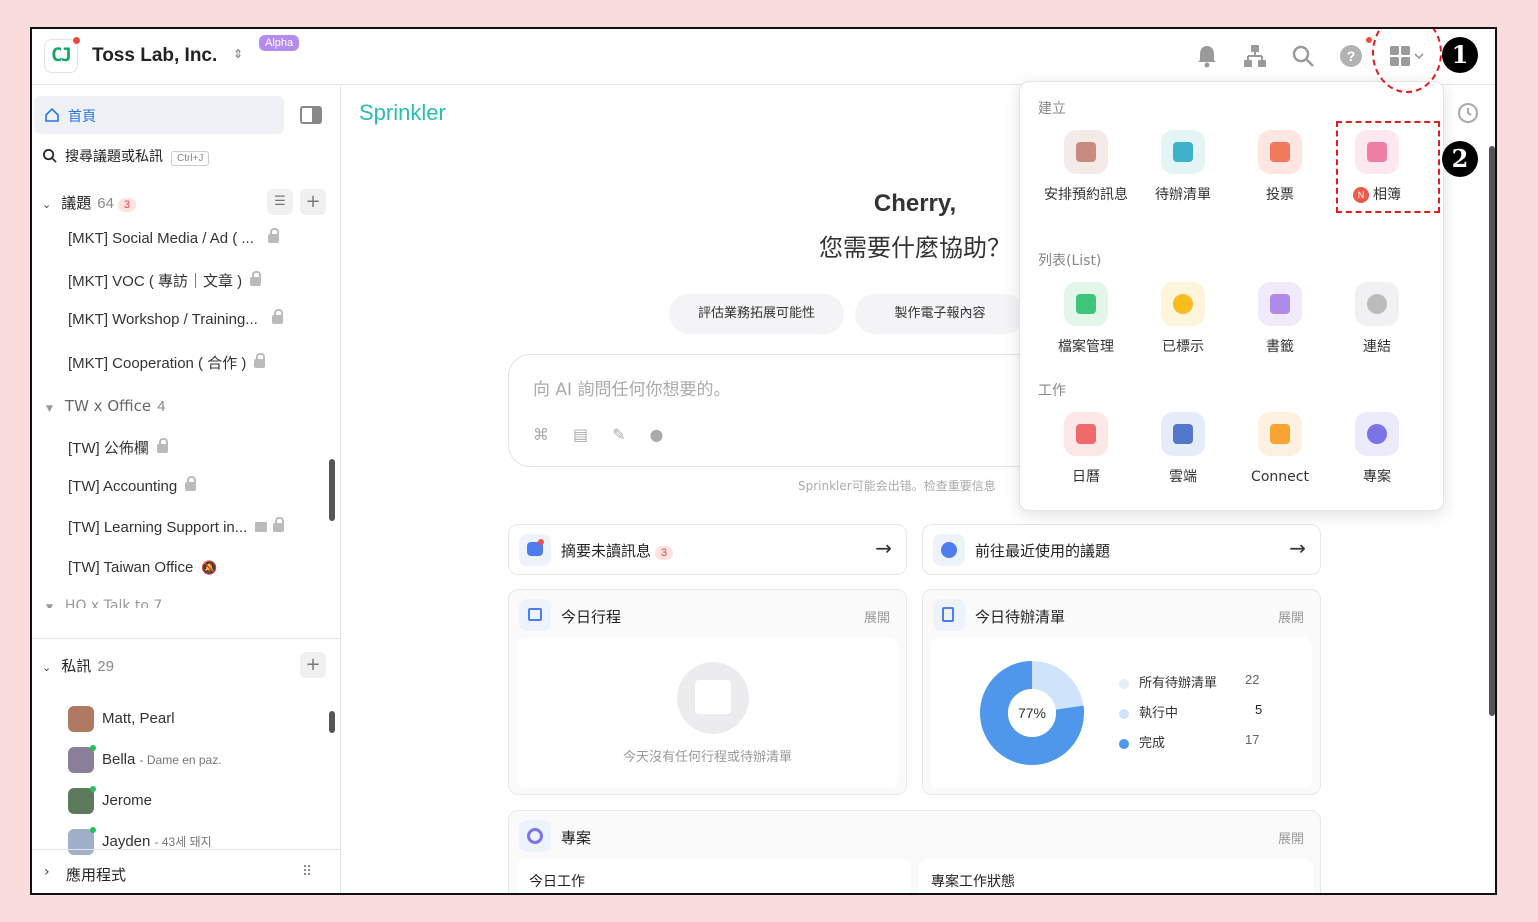  Describe the element at coordinates (1280, 152) in the screenshot. I see `vote-box-icon` at that location.